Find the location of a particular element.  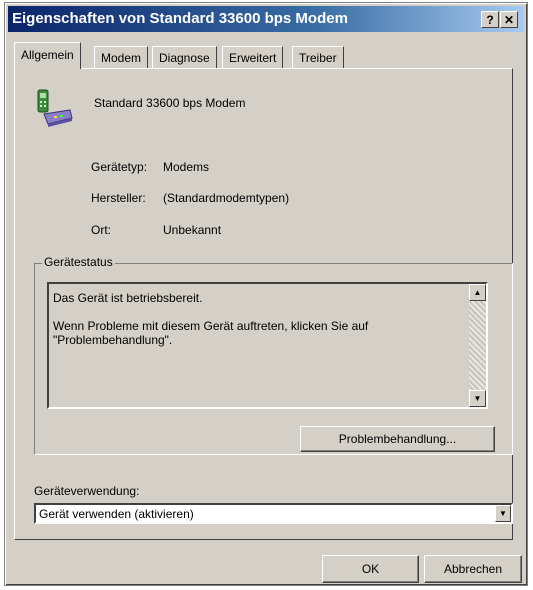

manufacturer-value: (Standardmodemtypen) is located at coordinates (226, 198).